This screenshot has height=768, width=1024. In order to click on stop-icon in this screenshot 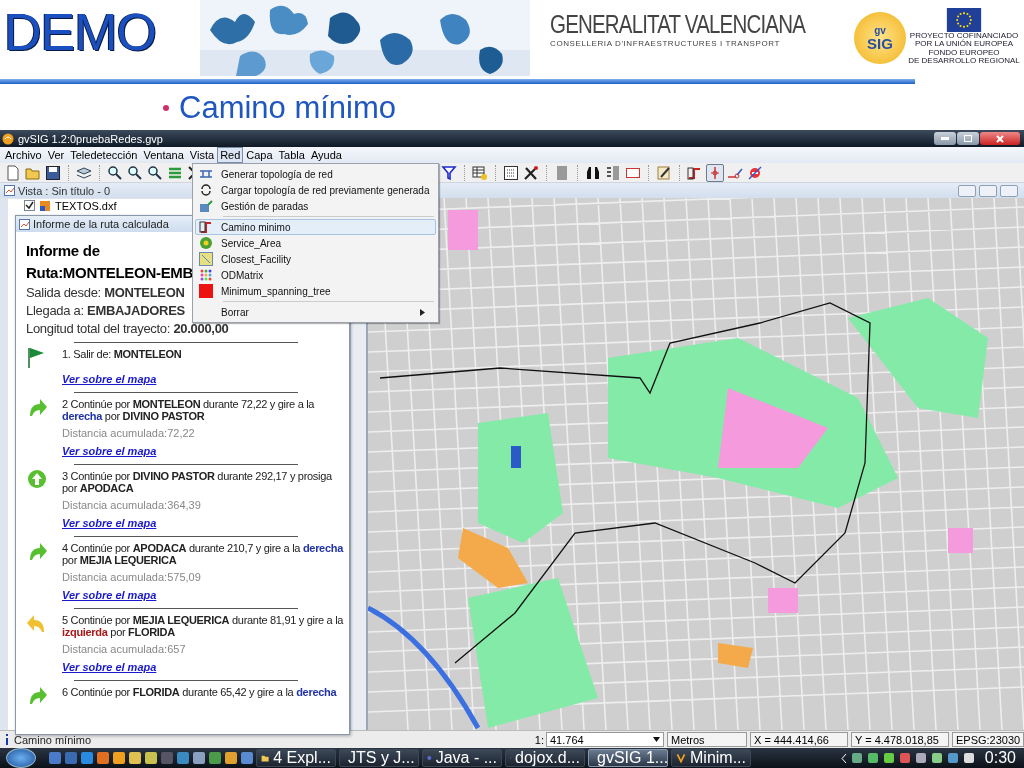, I will do `click(755, 172)`.